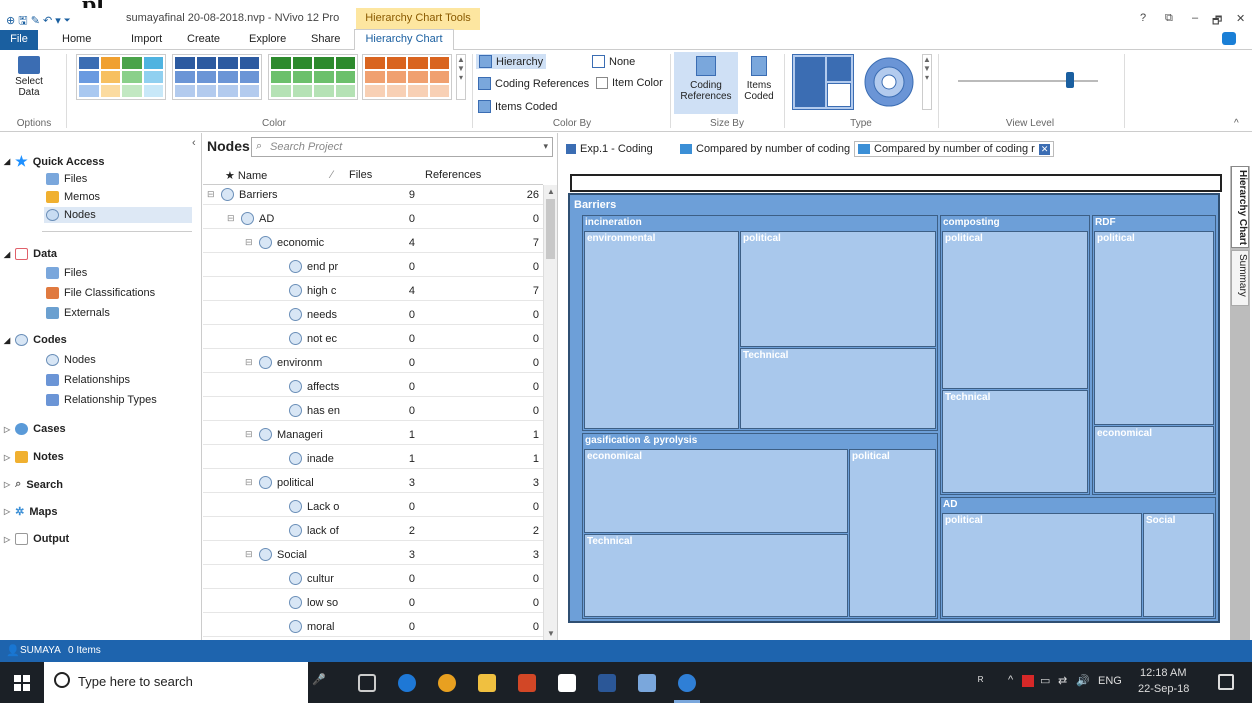  I want to click on nav-maps: ▷ ✲ Maps, so click(31, 512).